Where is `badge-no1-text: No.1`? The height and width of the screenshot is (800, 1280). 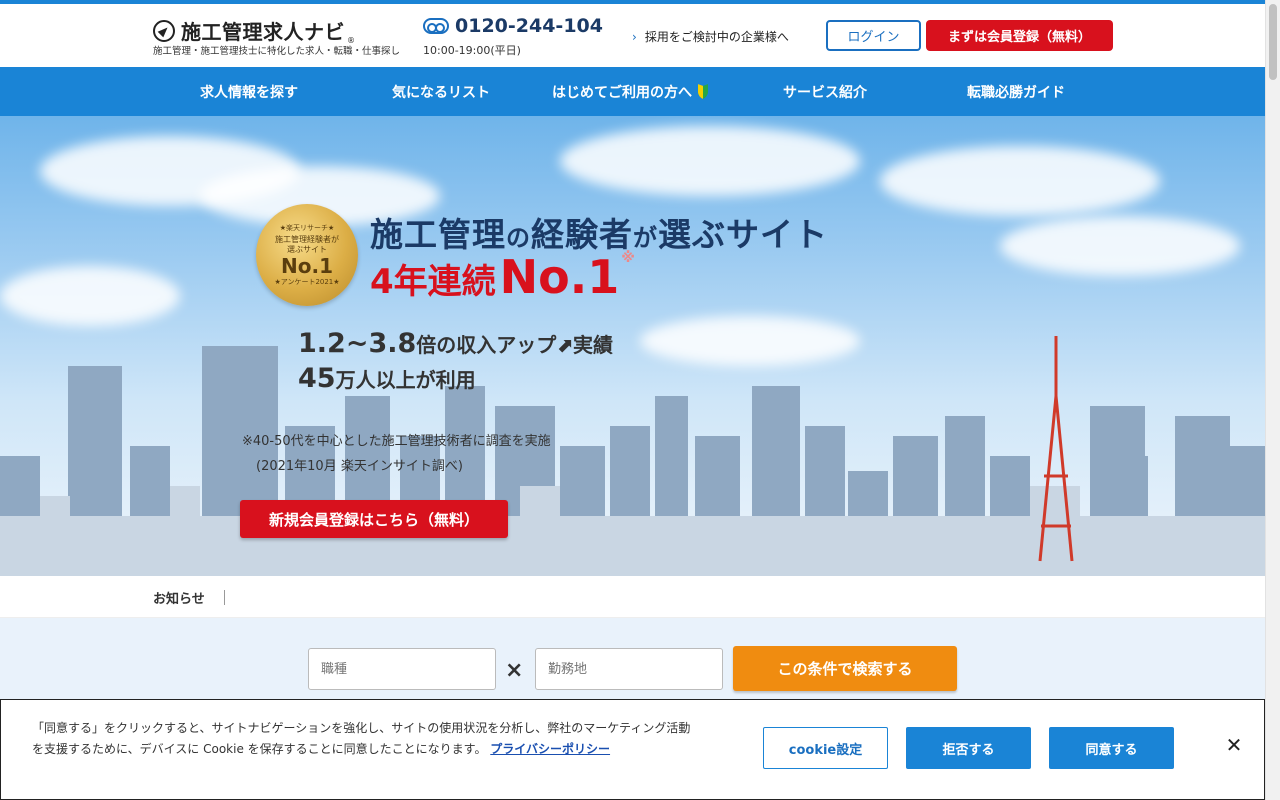
badge-no1-text: No.1 is located at coordinates (307, 266).